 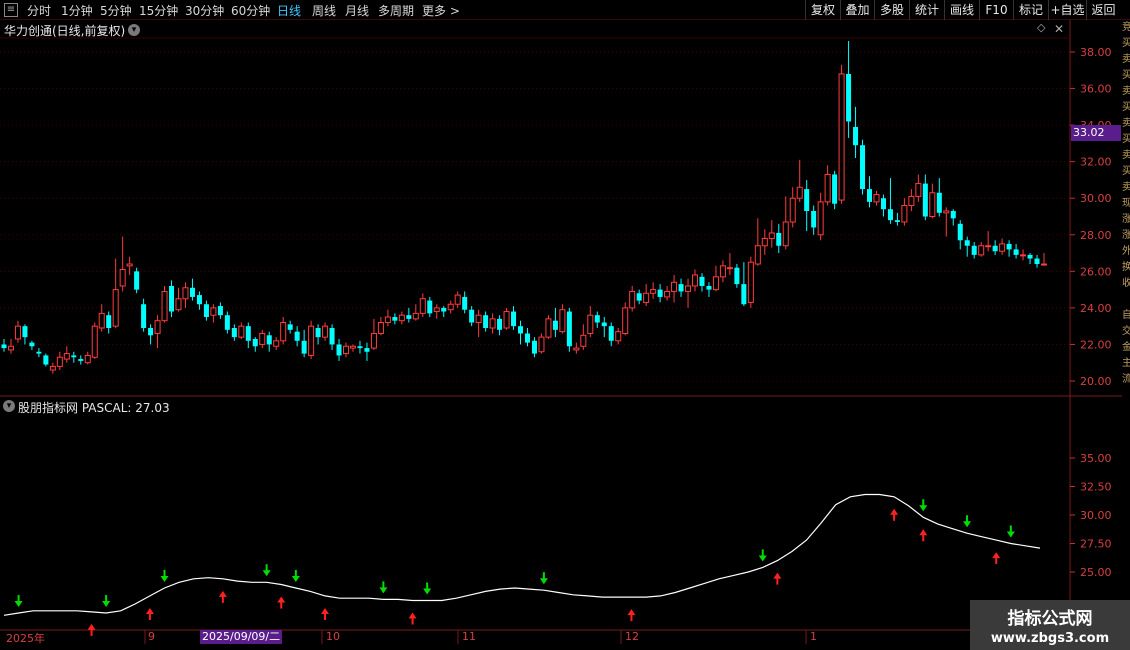 I want to click on date-axis-label: 1, so click(x=813, y=636).